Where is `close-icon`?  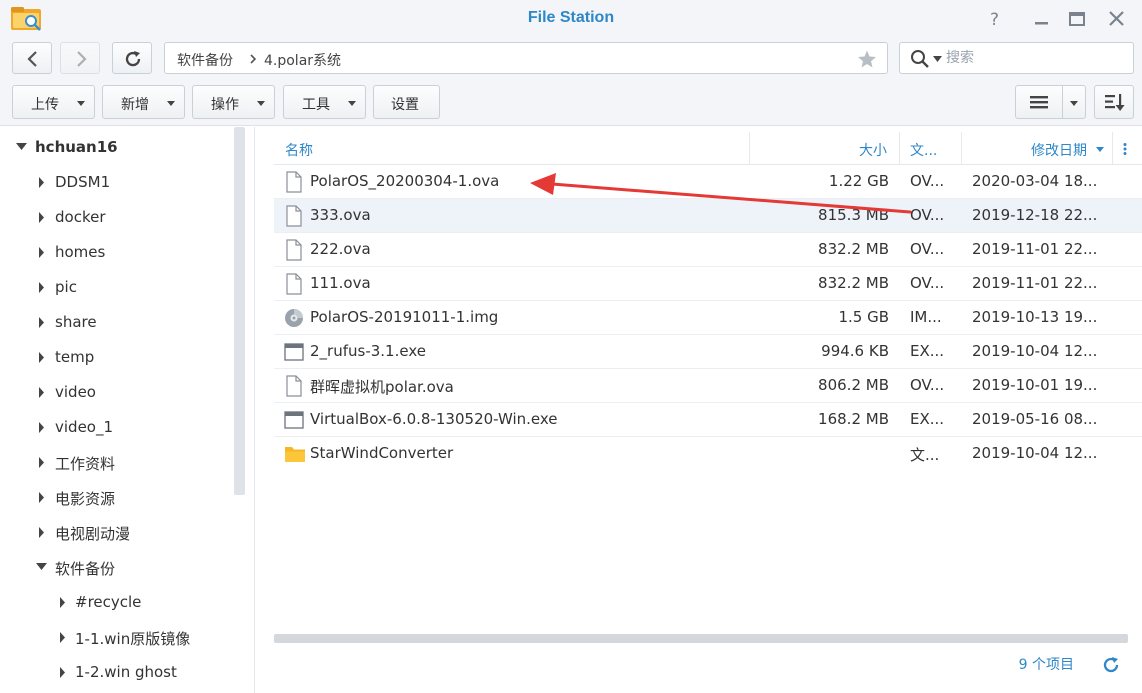 close-icon is located at coordinates (1117, 19).